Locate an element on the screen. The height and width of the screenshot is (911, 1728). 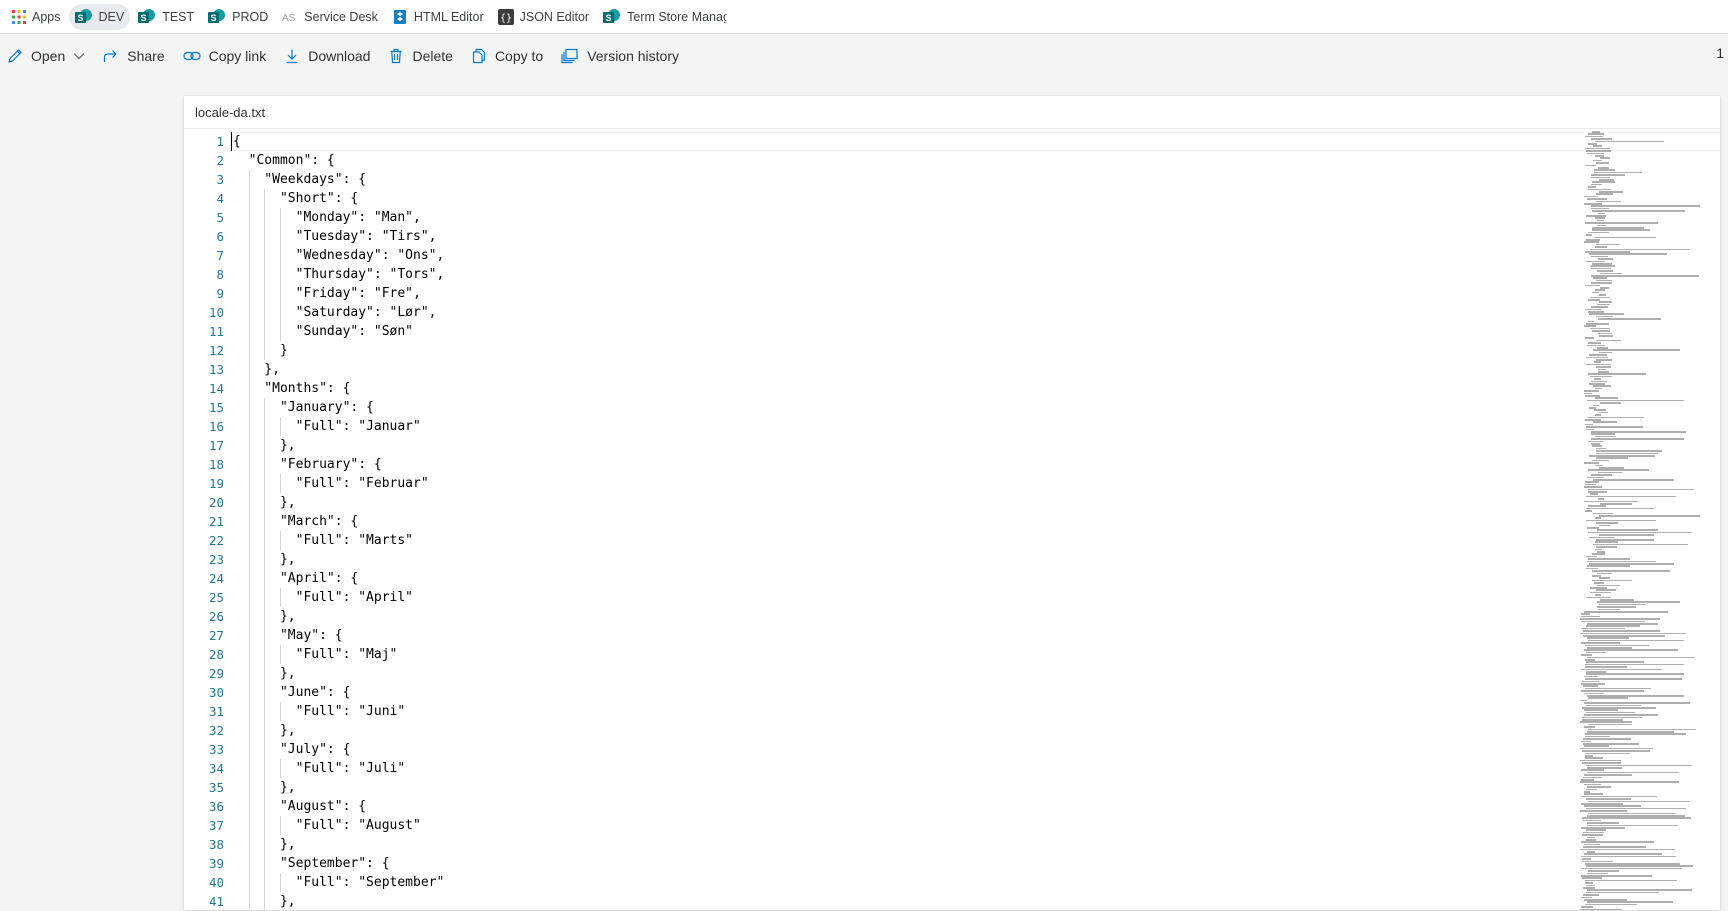
line-number: 34 is located at coordinates (216, 768).